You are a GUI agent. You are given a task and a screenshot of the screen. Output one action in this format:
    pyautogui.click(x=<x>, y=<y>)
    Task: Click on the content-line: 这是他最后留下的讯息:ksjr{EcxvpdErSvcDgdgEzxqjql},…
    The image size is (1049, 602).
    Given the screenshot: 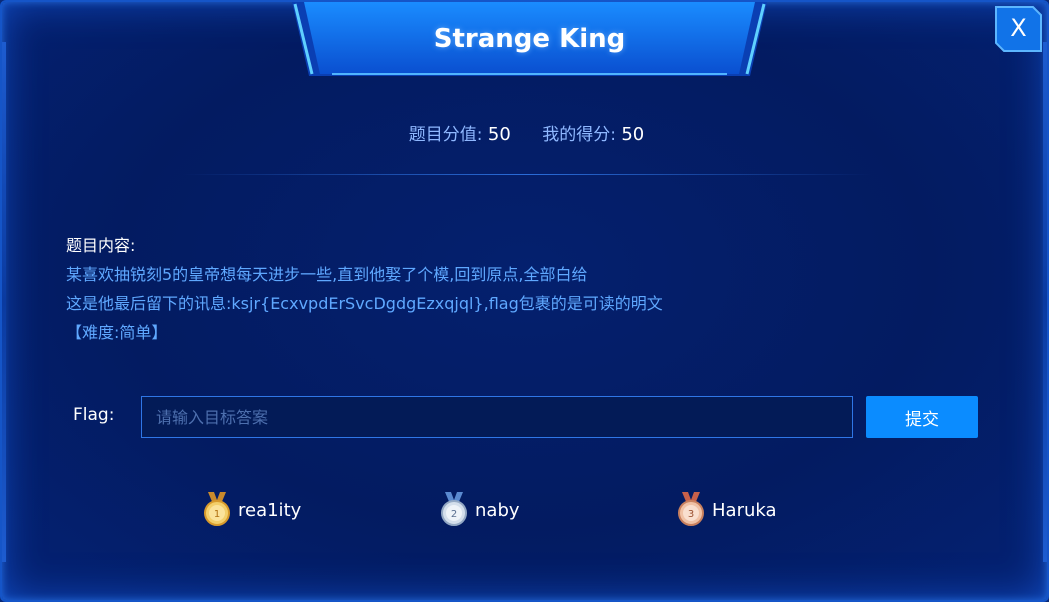 What is the action you would take?
    pyautogui.click(x=364, y=303)
    